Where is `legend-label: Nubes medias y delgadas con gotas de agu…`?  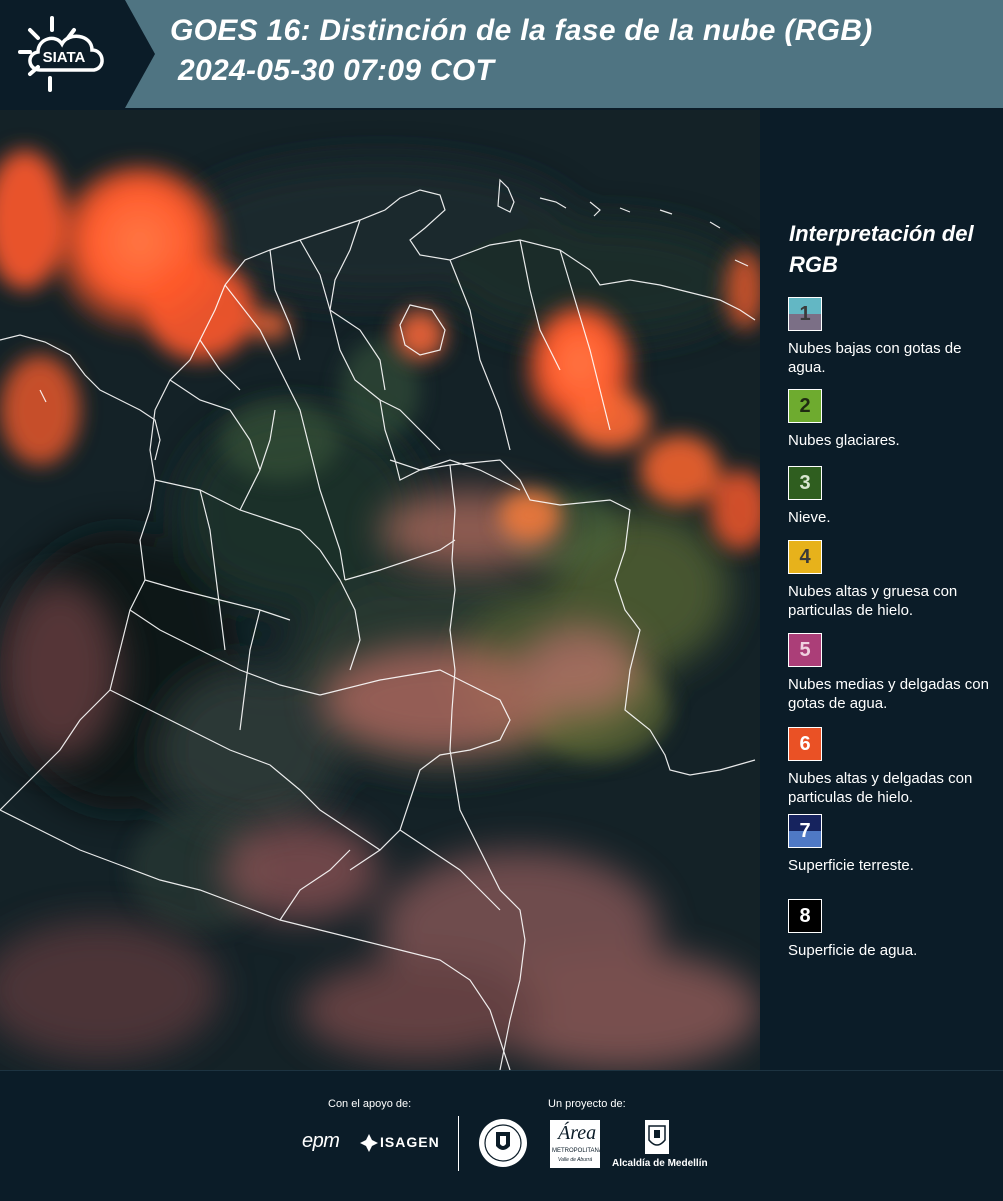 legend-label: Nubes medias y delgadas con gotas de agu… is located at coordinates (888, 694).